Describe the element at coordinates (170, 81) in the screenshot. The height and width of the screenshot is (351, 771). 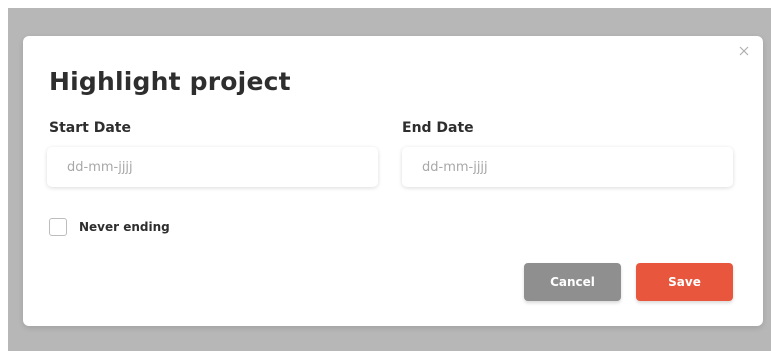
I see `dialog-title: Highlight project` at that location.